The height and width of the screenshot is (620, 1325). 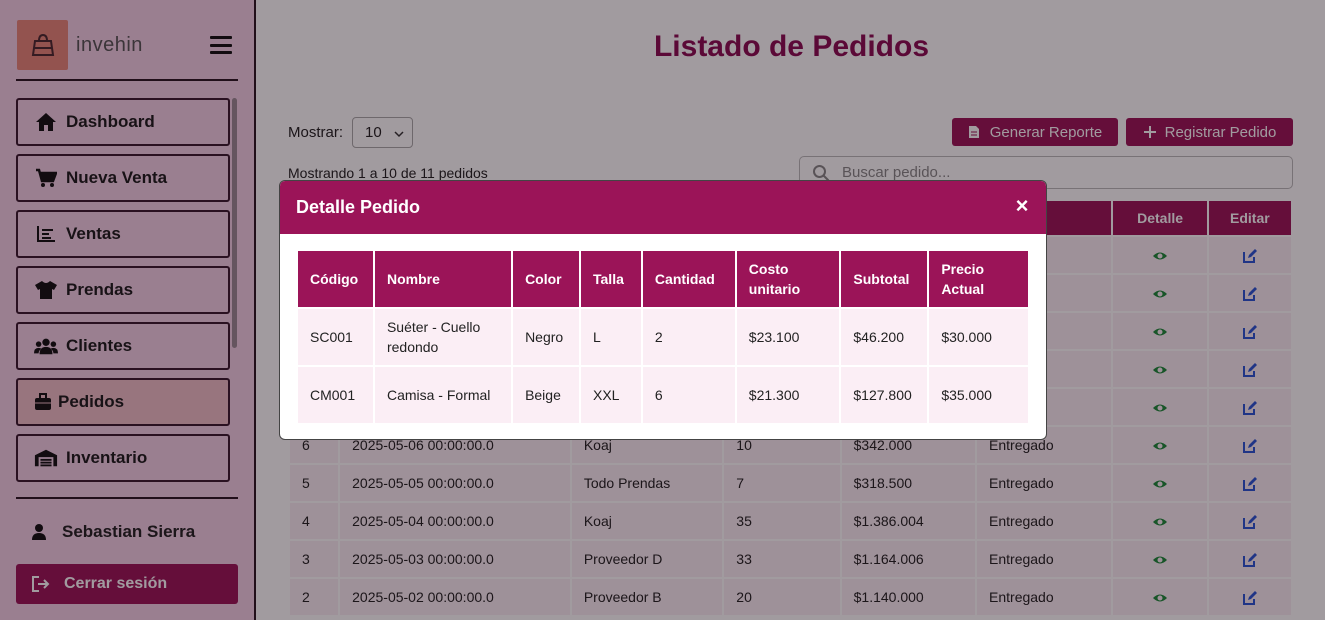 I want to click on detail-cell: 6, so click(x=688, y=395).